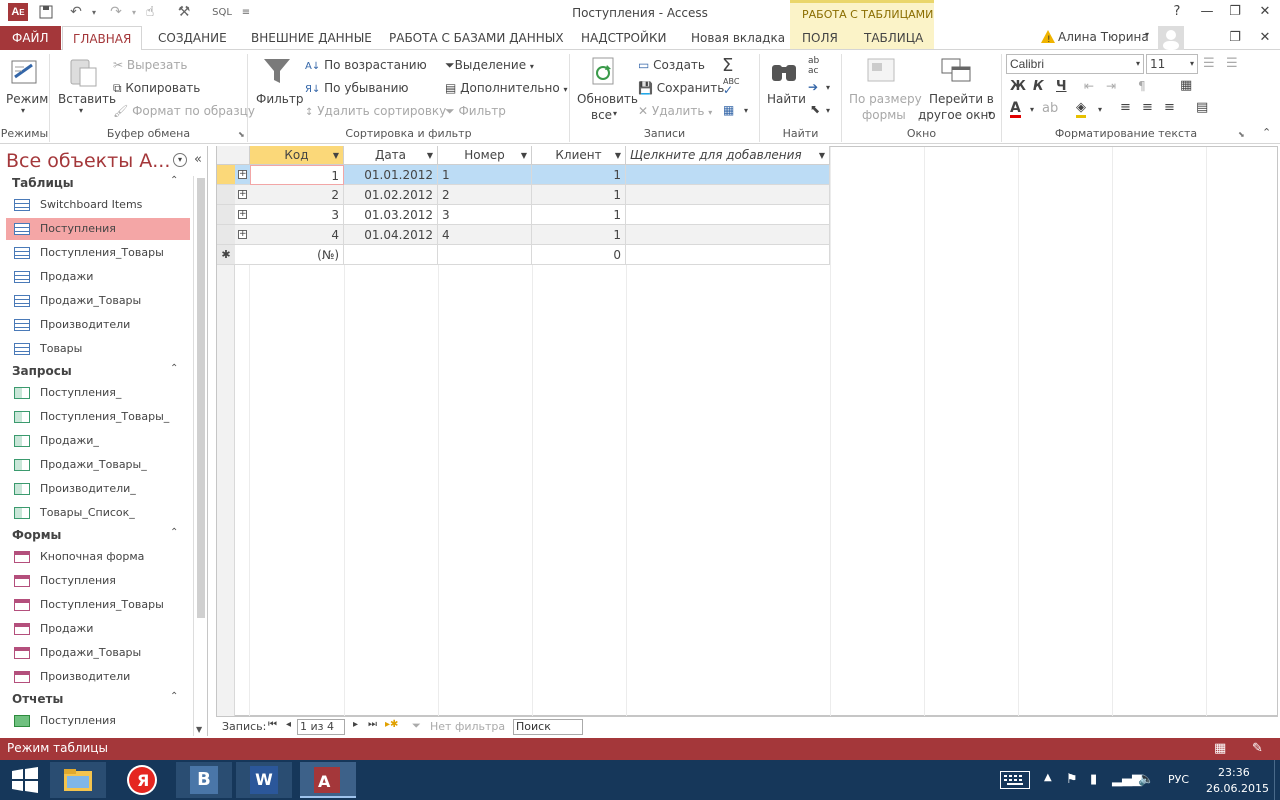 This screenshot has height=800, width=1280. Describe the element at coordinates (548, 727) in the screenshot. I see `search-input: Поиск` at that location.